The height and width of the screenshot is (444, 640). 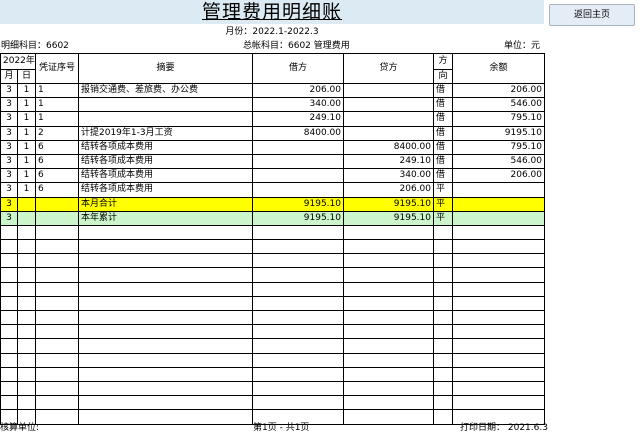 What do you see at coordinates (388, 176) in the screenshot?
I see `cell-credit: 340.00` at bounding box center [388, 176].